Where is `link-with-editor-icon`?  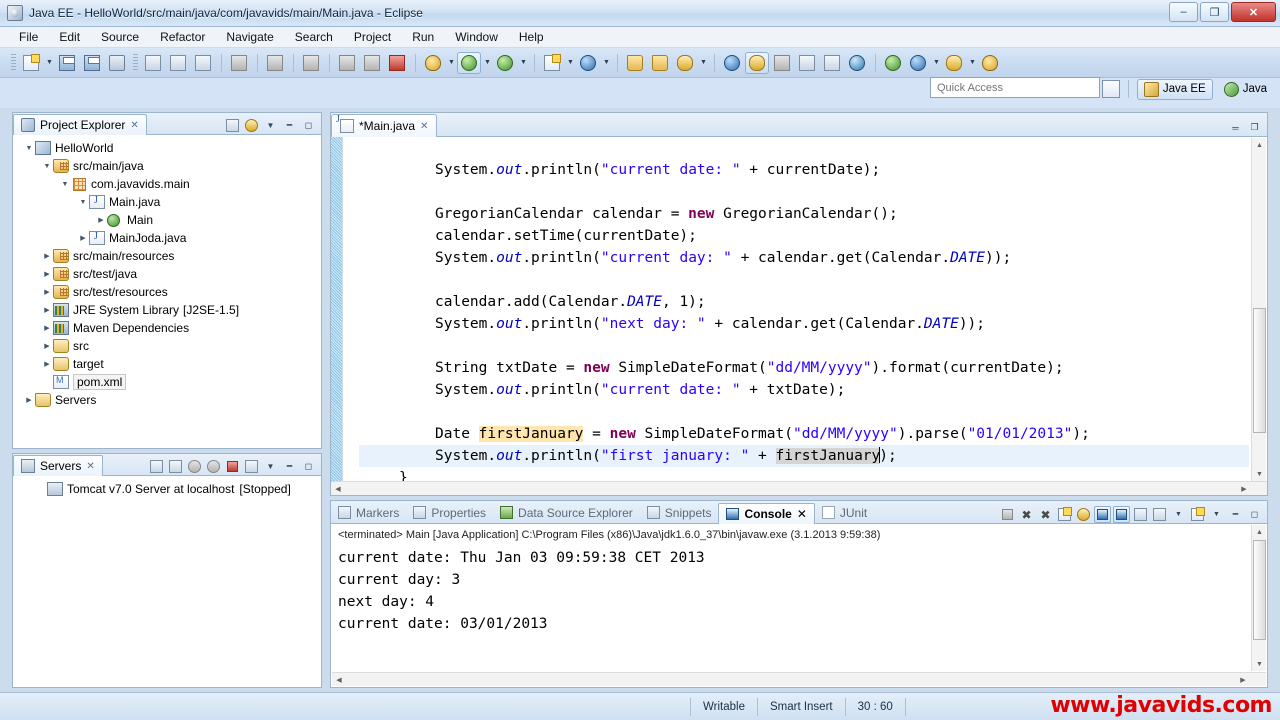 link-with-editor-icon is located at coordinates (251, 125).